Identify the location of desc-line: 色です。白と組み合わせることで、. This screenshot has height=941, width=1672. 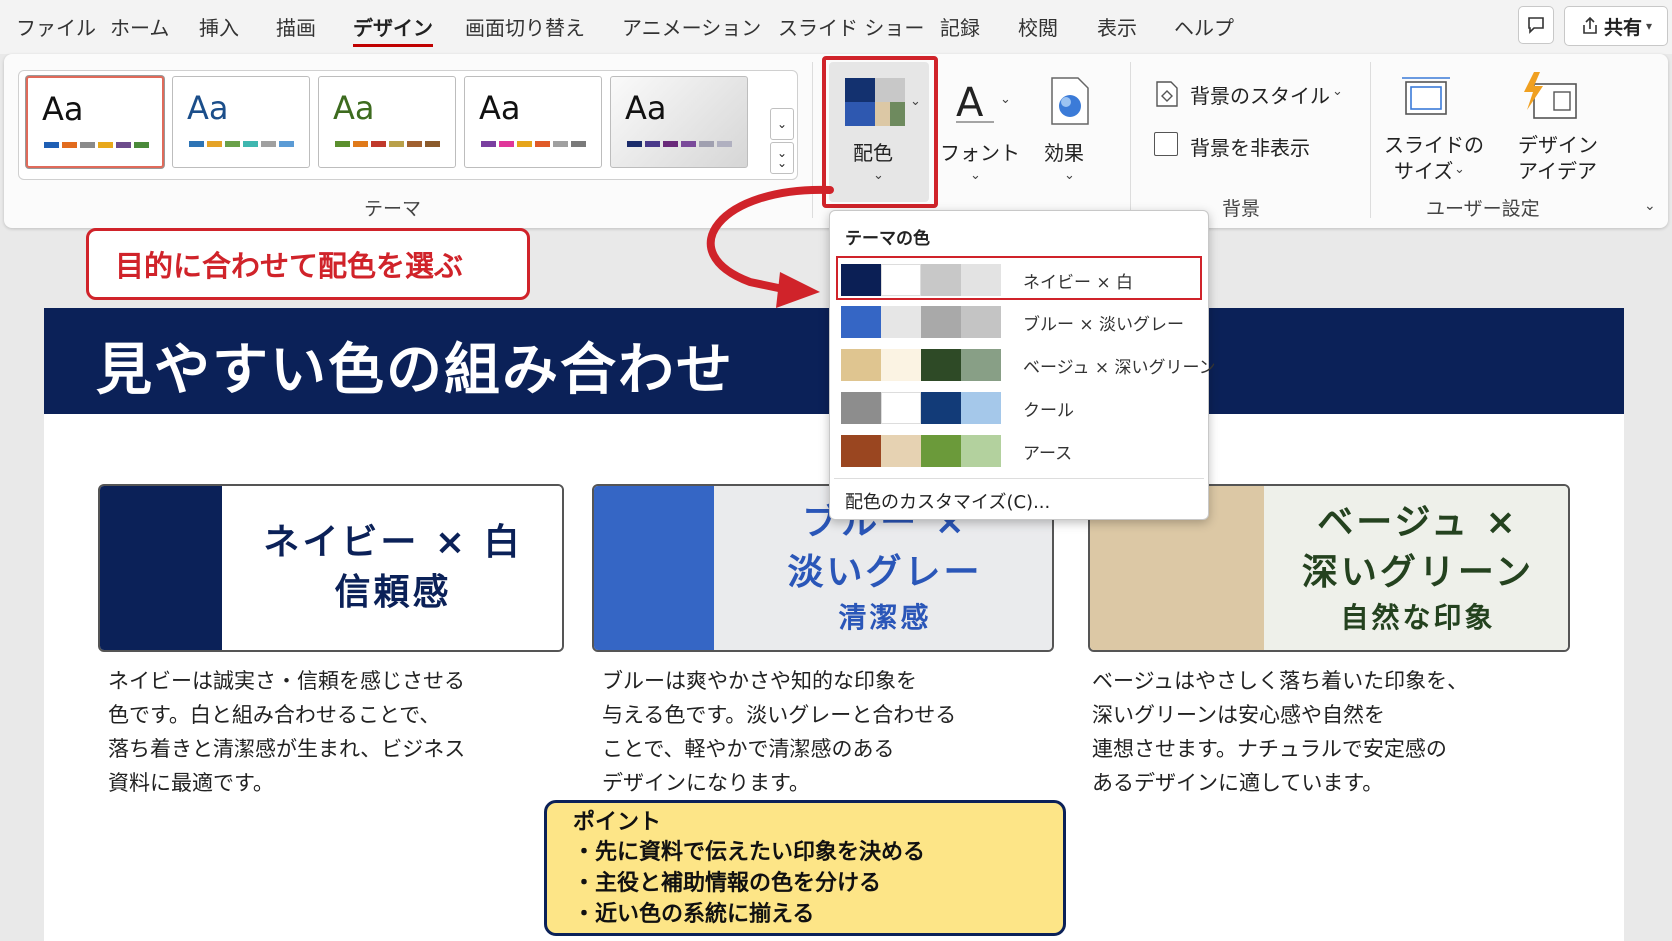
(274, 715).